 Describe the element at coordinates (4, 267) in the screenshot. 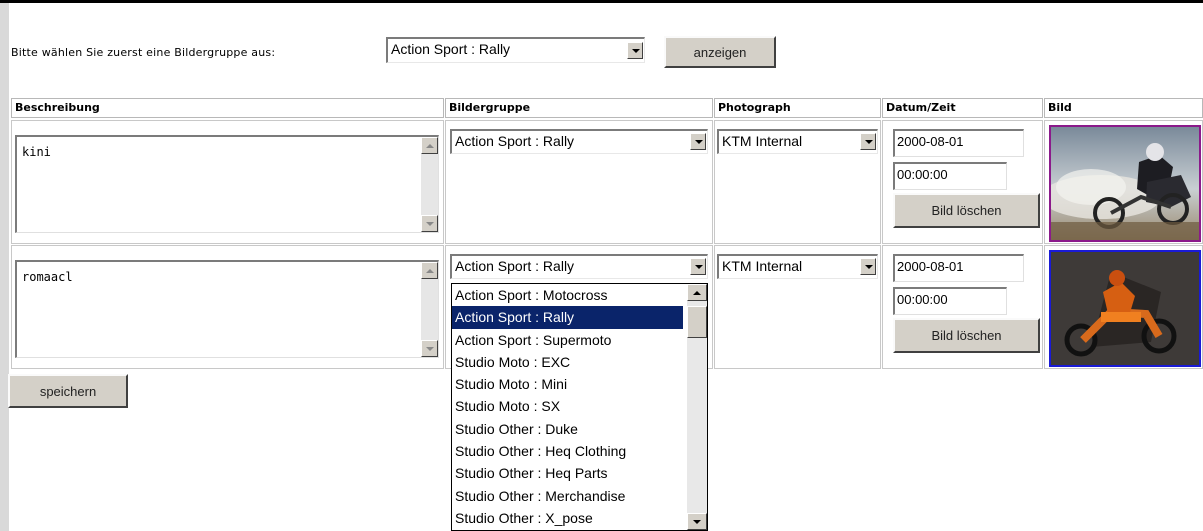

I see `left-frame-bar` at that location.